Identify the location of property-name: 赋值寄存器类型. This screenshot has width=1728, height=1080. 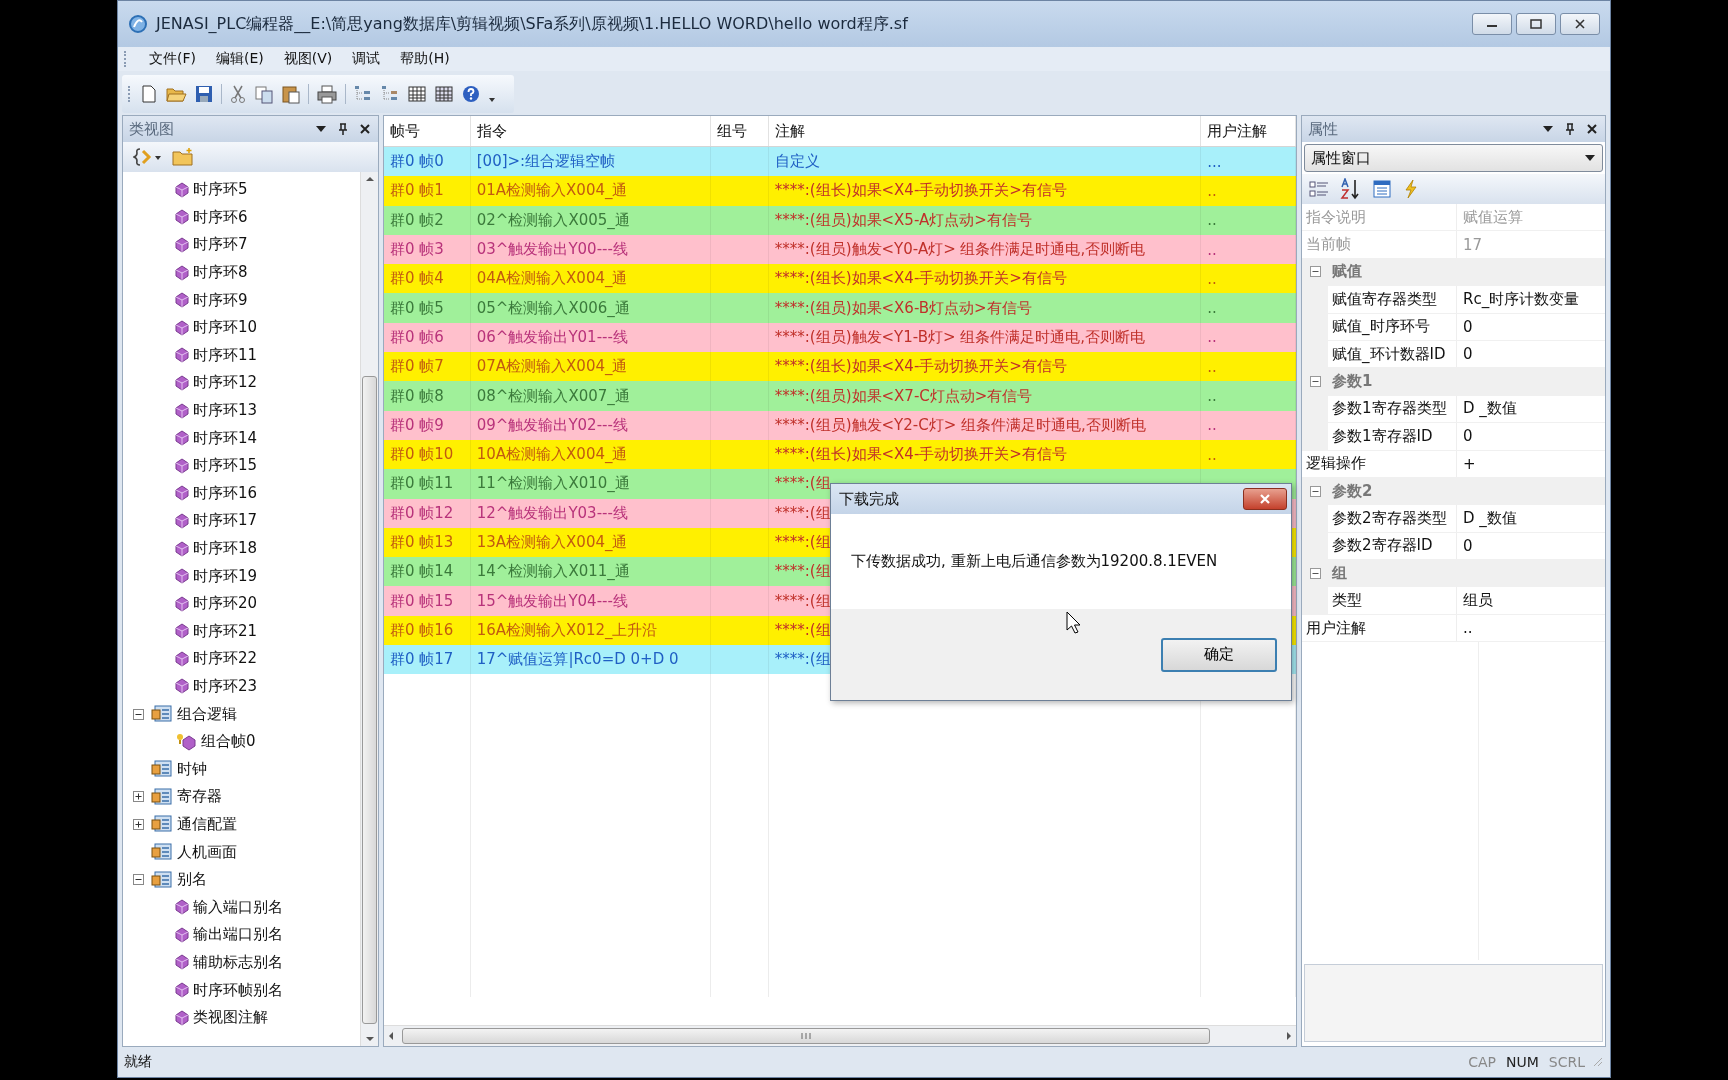
(1392, 299).